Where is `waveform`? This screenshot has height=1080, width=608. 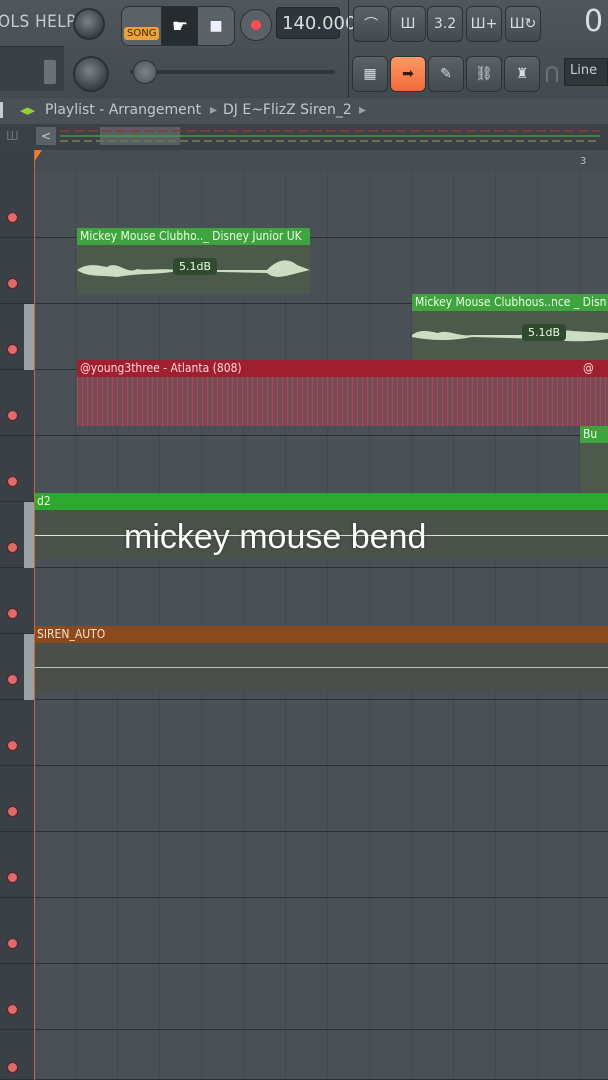
waveform is located at coordinates (594, 401).